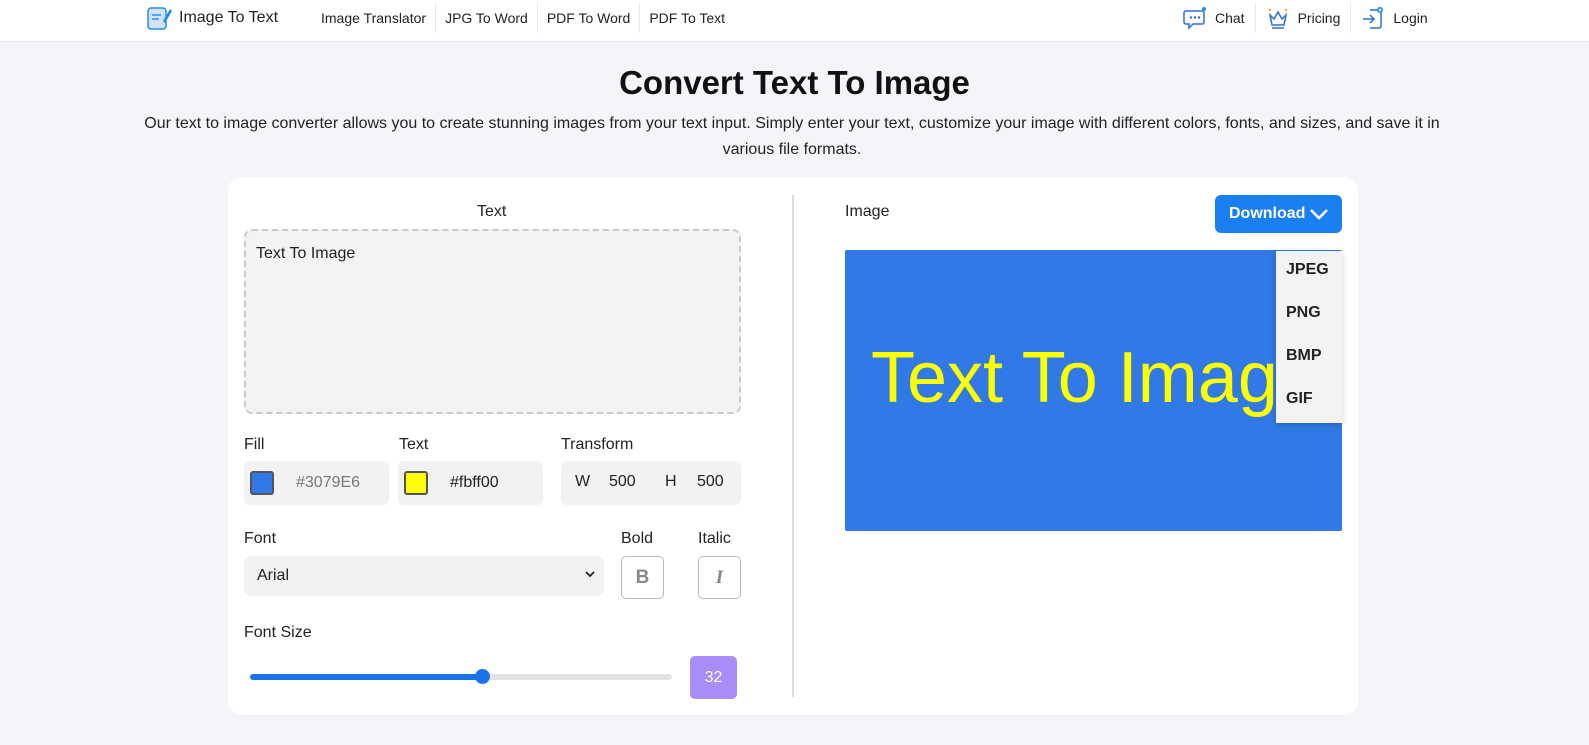  What do you see at coordinates (1303, 313) in the screenshot?
I see `format-option-png: PNG` at bounding box center [1303, 313].